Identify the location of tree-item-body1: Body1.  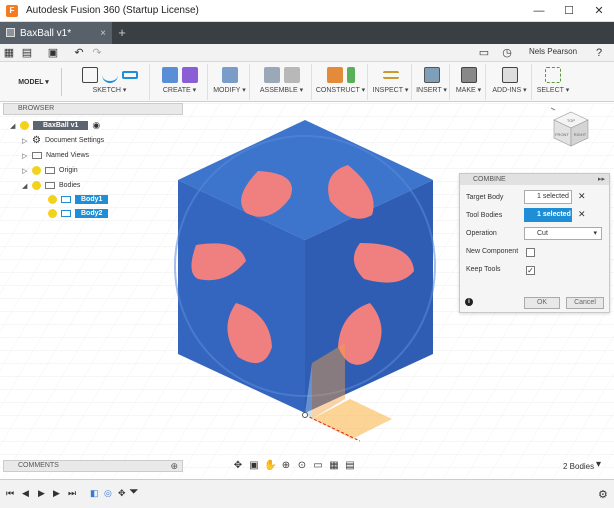
(78, 199).